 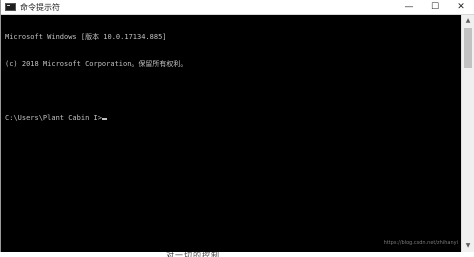 What do you see at coordinates (104, 119) in the screenshot?
I see `text-cursor` at bounding box center [104, 119].